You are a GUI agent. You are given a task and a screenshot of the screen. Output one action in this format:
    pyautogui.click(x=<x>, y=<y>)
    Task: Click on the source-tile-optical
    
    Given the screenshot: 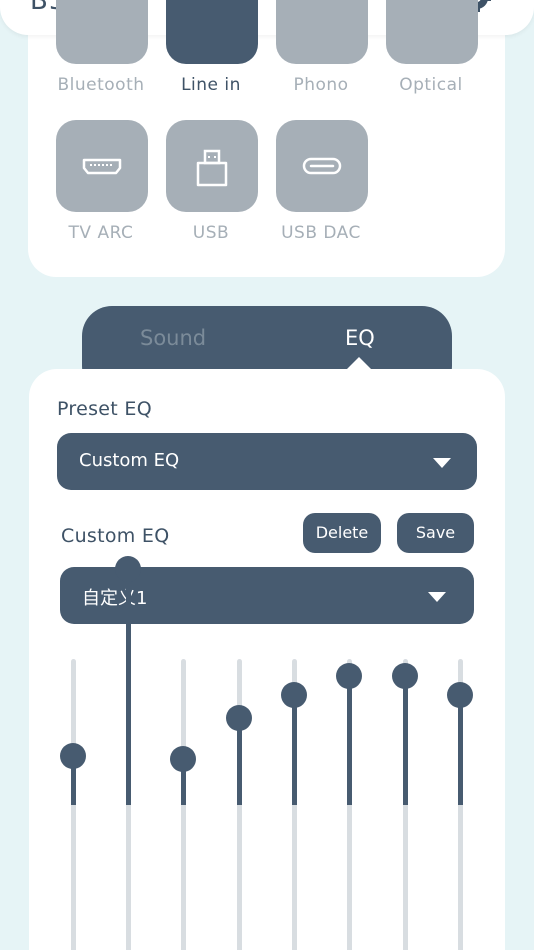 What is the action you would take?
    pyautogui.click(x=432, y=32)
    